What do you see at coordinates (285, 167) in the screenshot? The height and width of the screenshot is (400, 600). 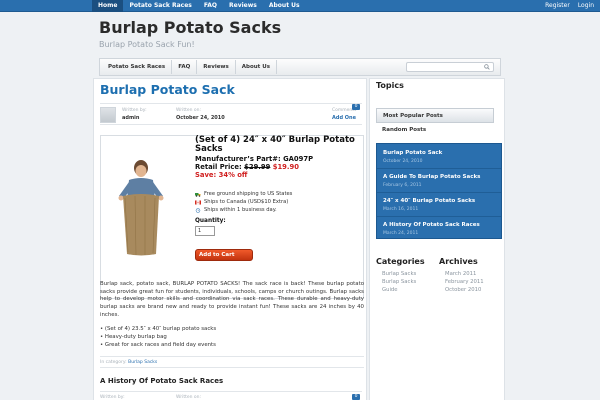 I see `sale-price: $19.90` at bounding box center [285, 167].